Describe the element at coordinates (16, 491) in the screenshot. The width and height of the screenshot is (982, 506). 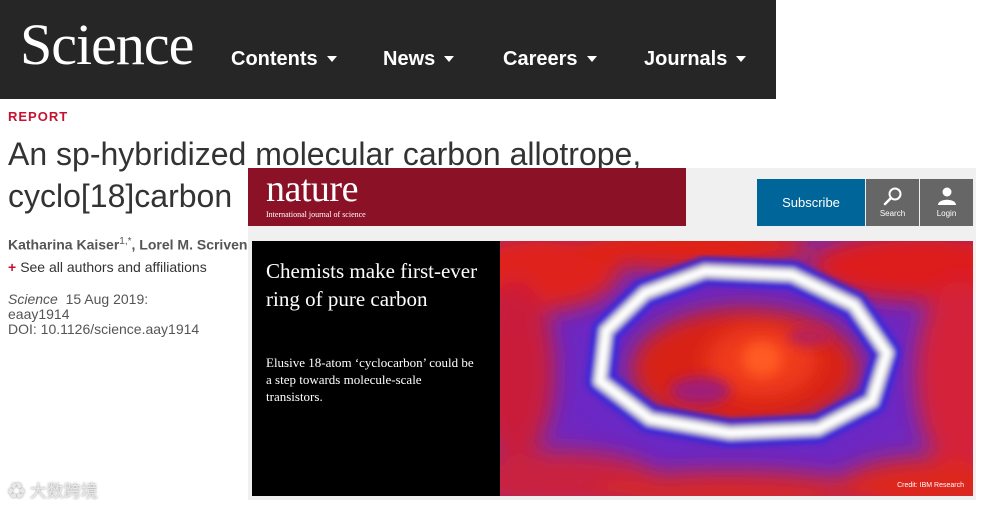
I see `watermark-logo-icon: ♻` at that location.